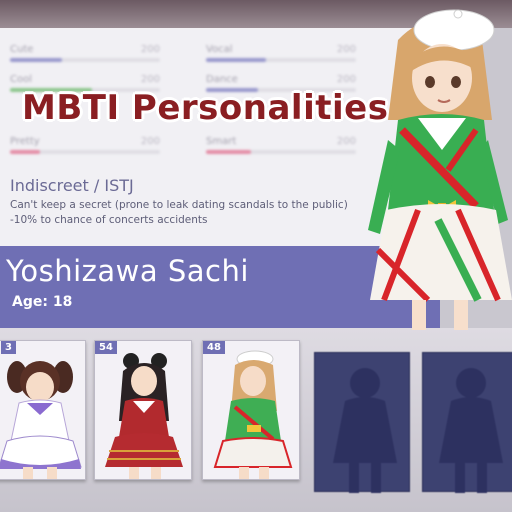  I want to click on stat-label: Smart, so click(221, 141).